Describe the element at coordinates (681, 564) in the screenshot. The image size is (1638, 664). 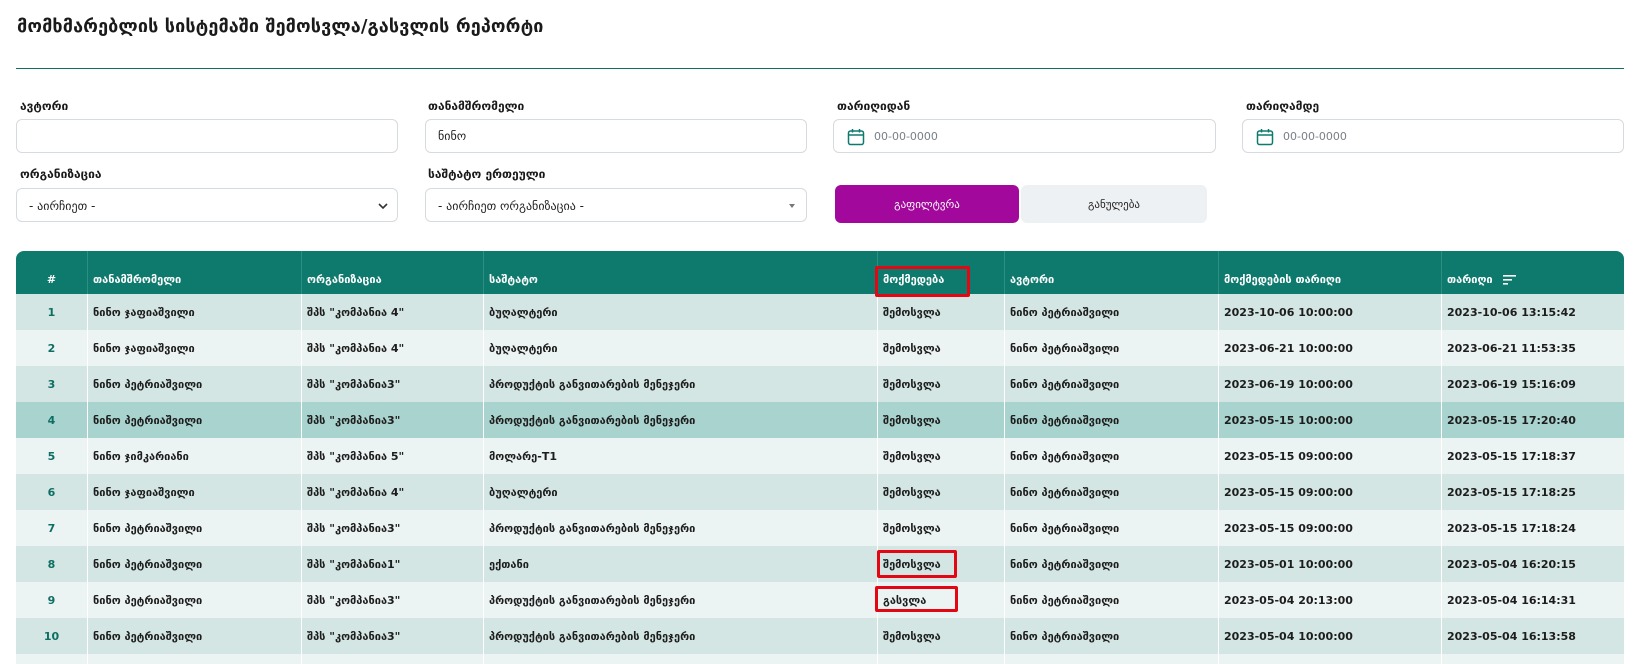
I see `cell-staff: ექთანი` at that location.